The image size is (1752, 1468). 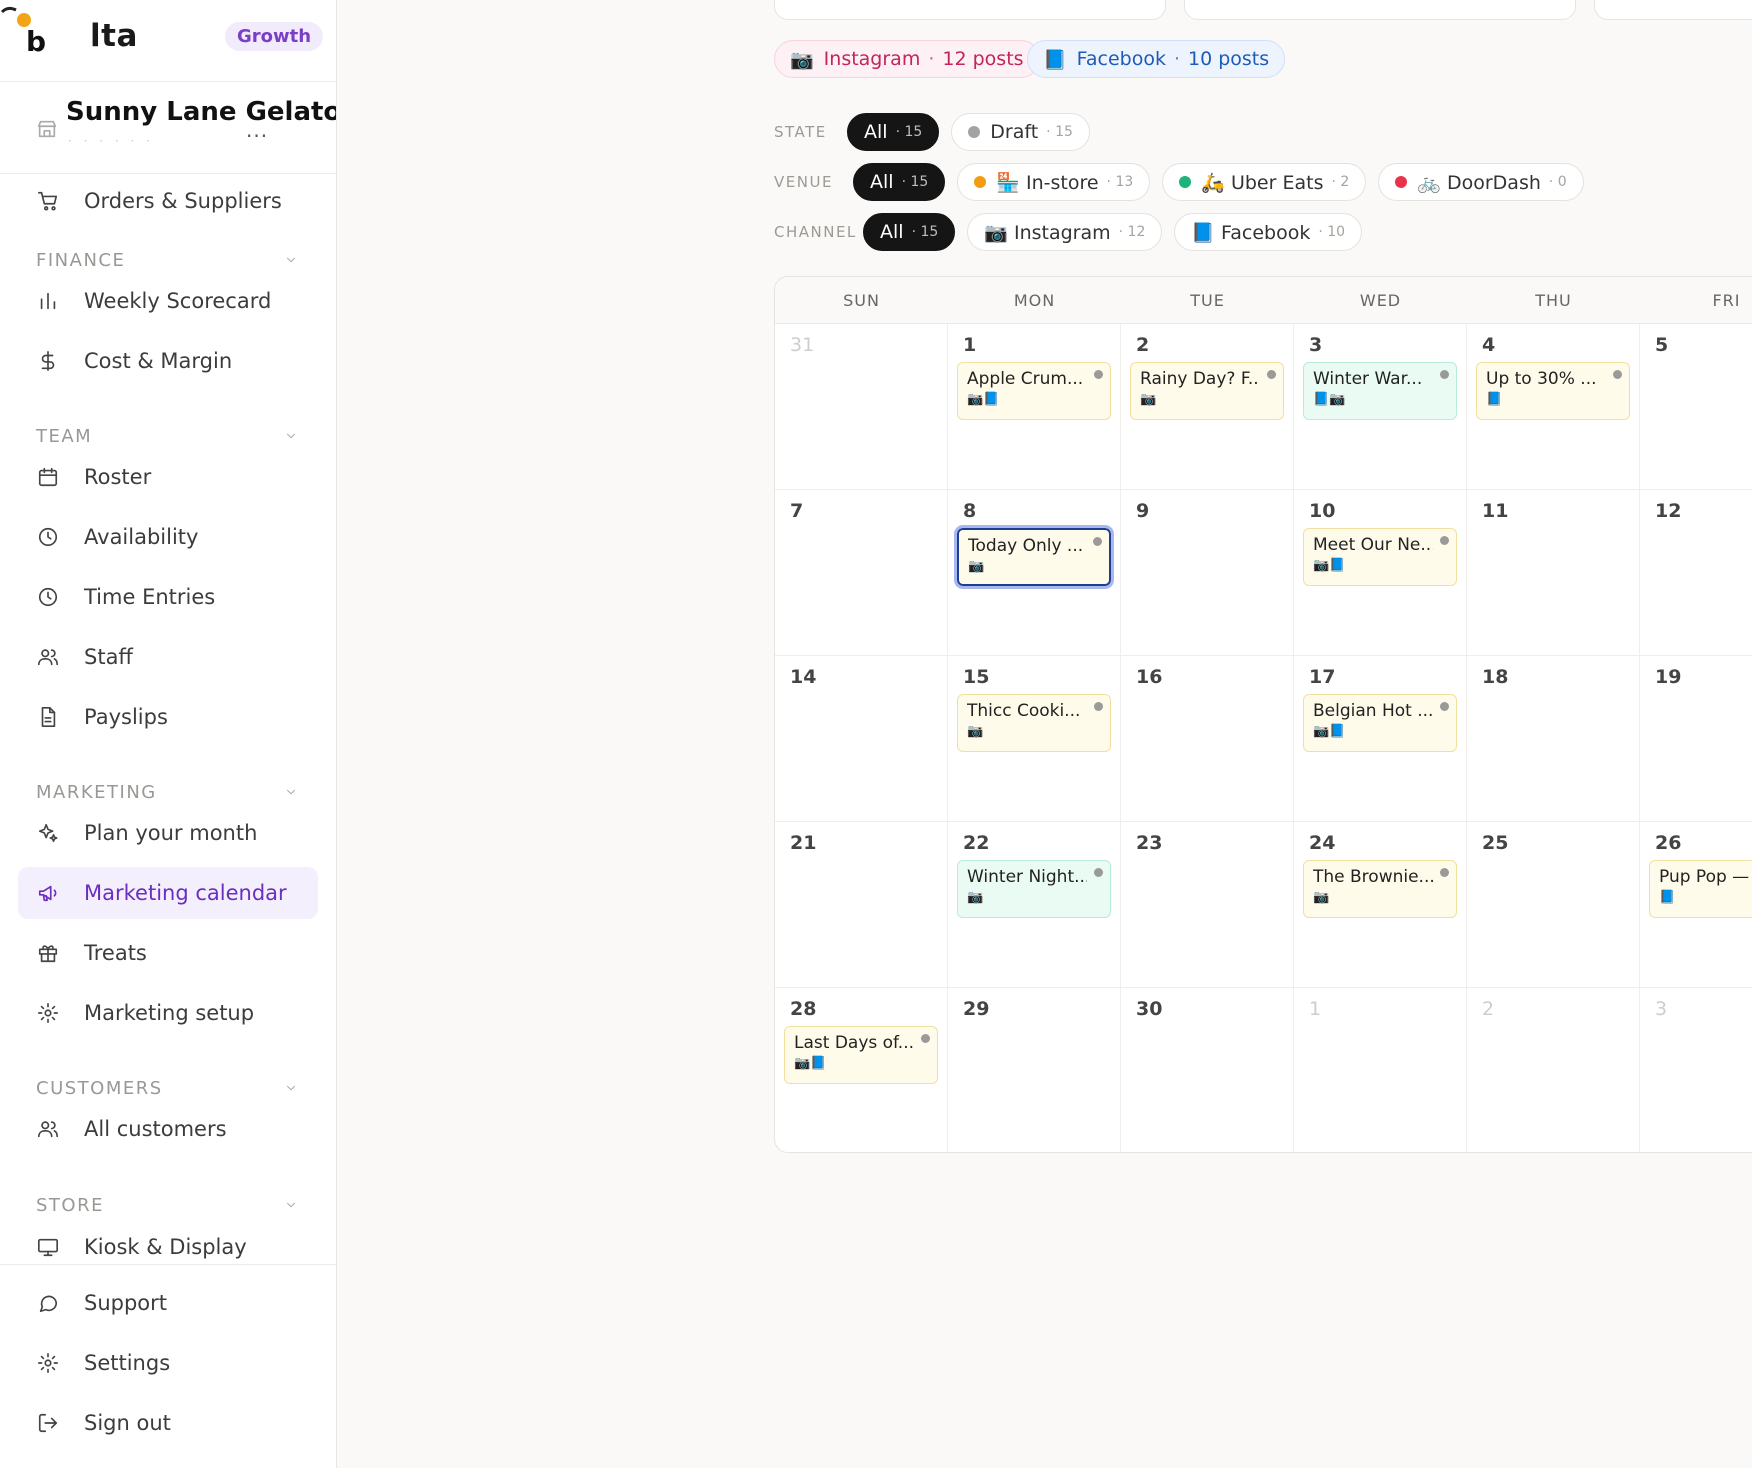 I want to click on calendar-day-cell: 11, so click(x=1553, y=573).